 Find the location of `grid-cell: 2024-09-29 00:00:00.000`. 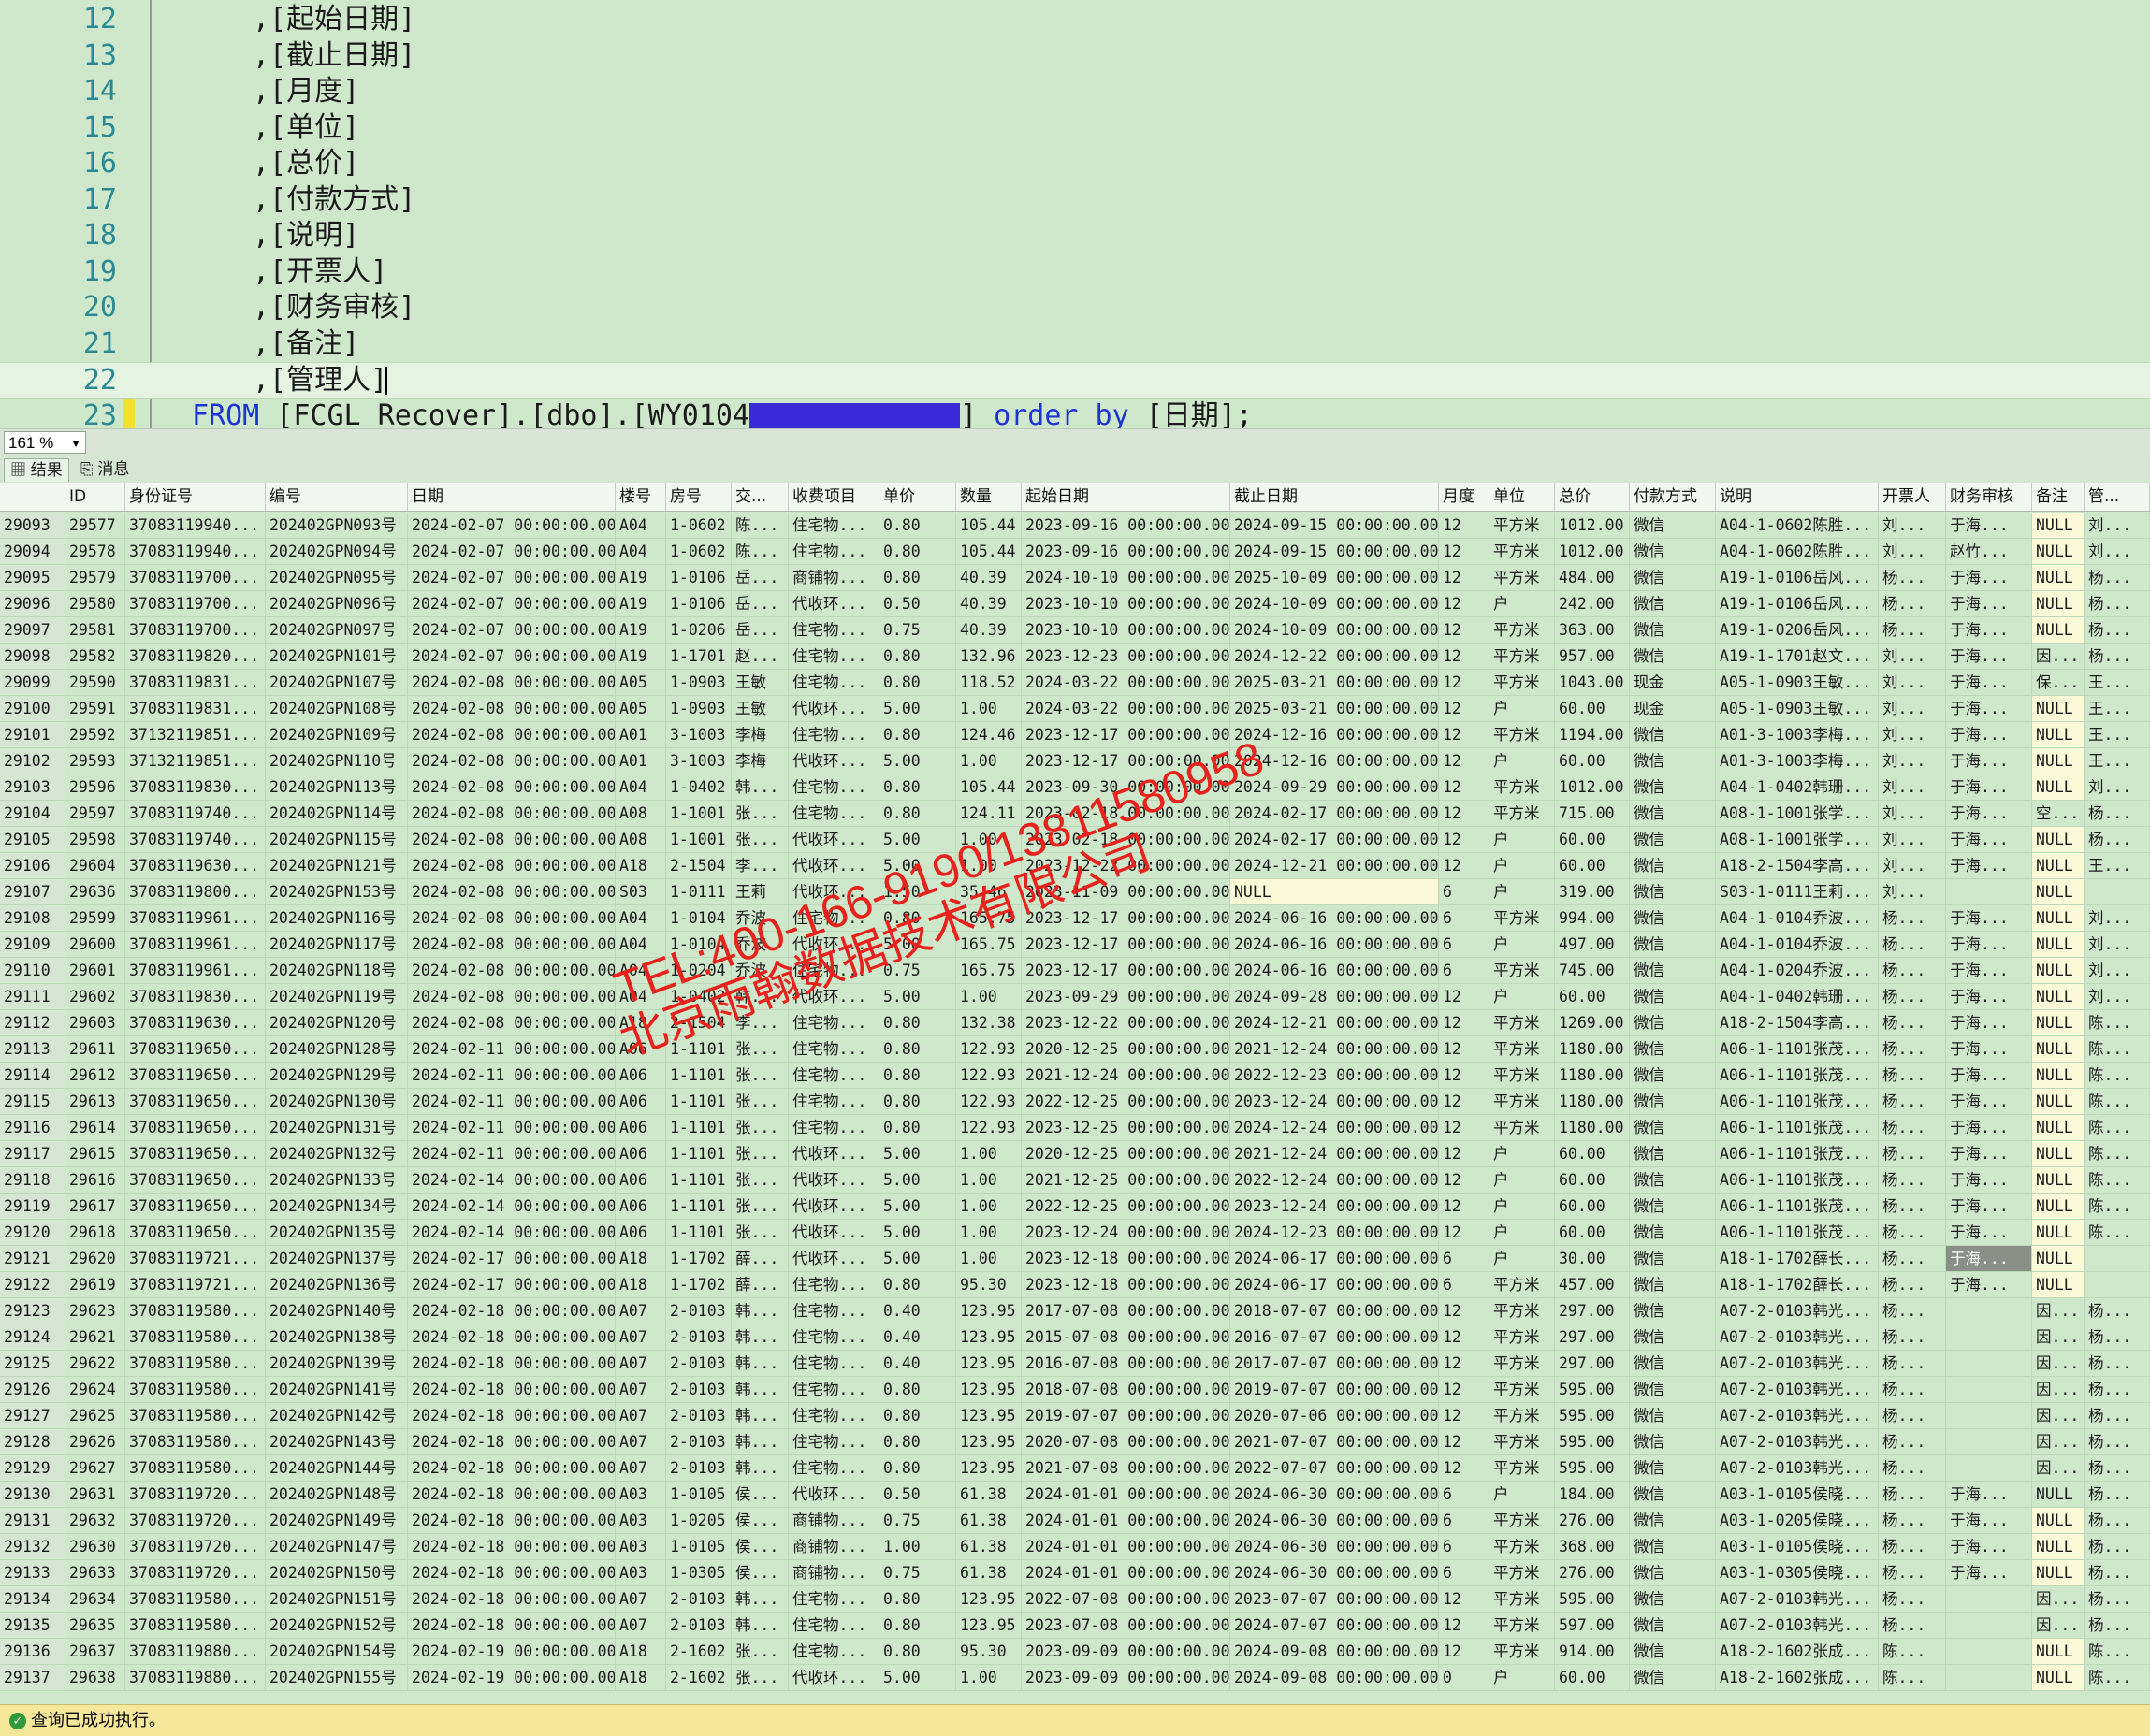

grid-cell: 2024-09-29 00:00:00.000 is located at coordinates (1334, 787).